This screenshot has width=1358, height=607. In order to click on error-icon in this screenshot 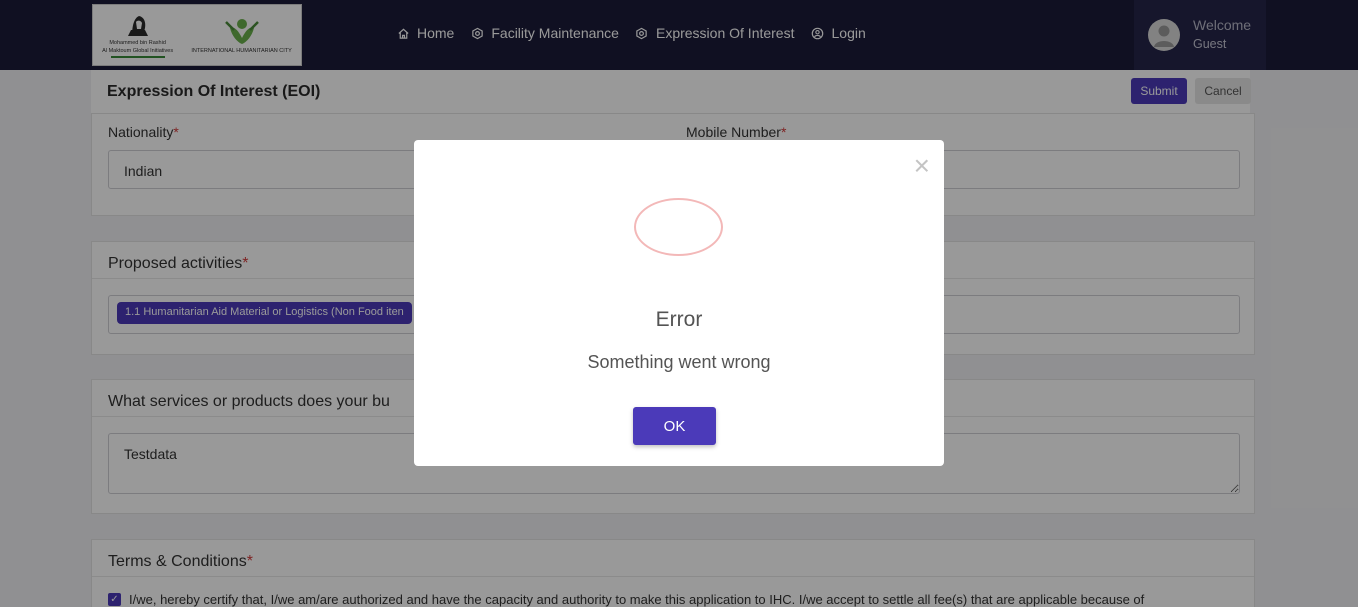, I will do `click(678, 227)`.